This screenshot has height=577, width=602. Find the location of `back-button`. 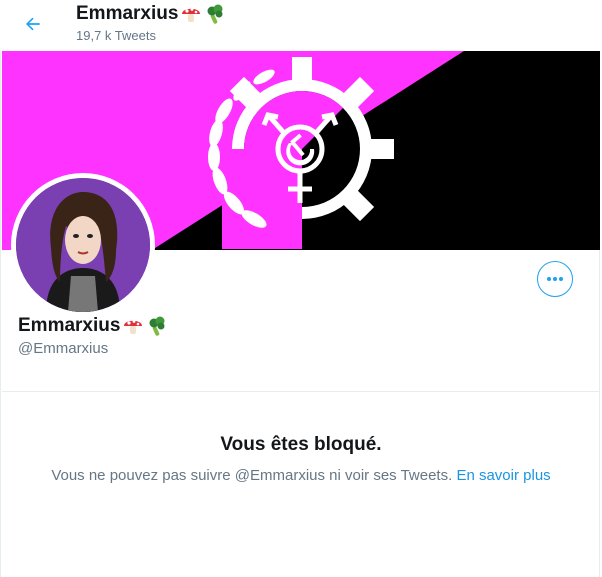

back-button is located at coordinates (33, 24).